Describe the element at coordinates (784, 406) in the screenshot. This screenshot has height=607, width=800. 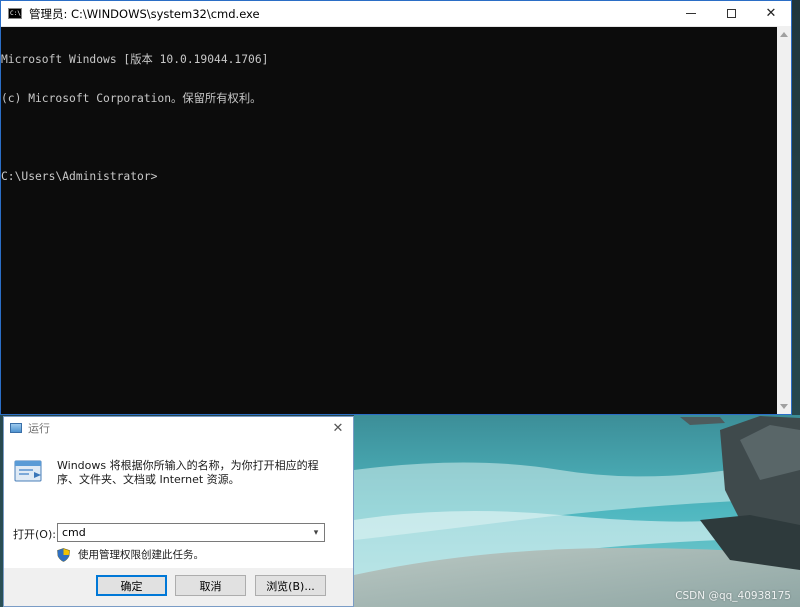
I see `scroll-down-icon` at that location.